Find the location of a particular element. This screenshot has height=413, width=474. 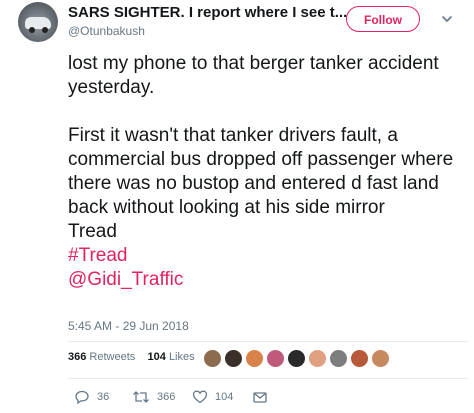

retweet-icon is located at coordinates (141, 397).